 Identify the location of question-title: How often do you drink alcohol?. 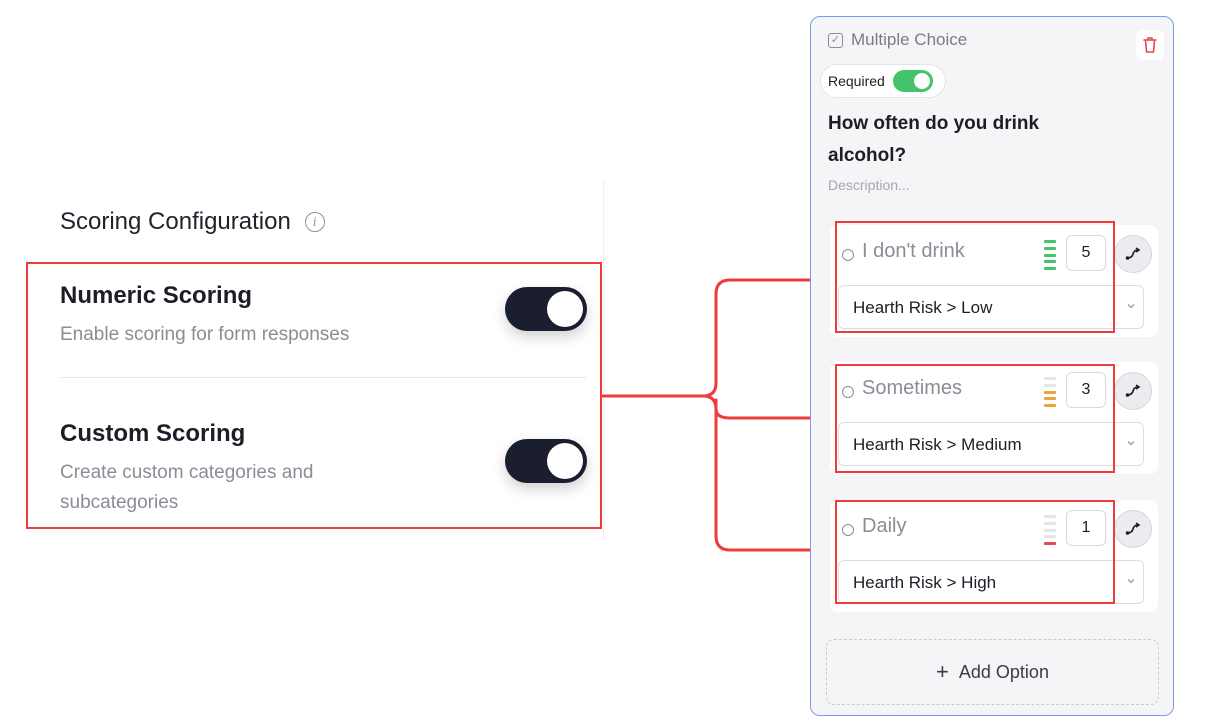
(958, 140).